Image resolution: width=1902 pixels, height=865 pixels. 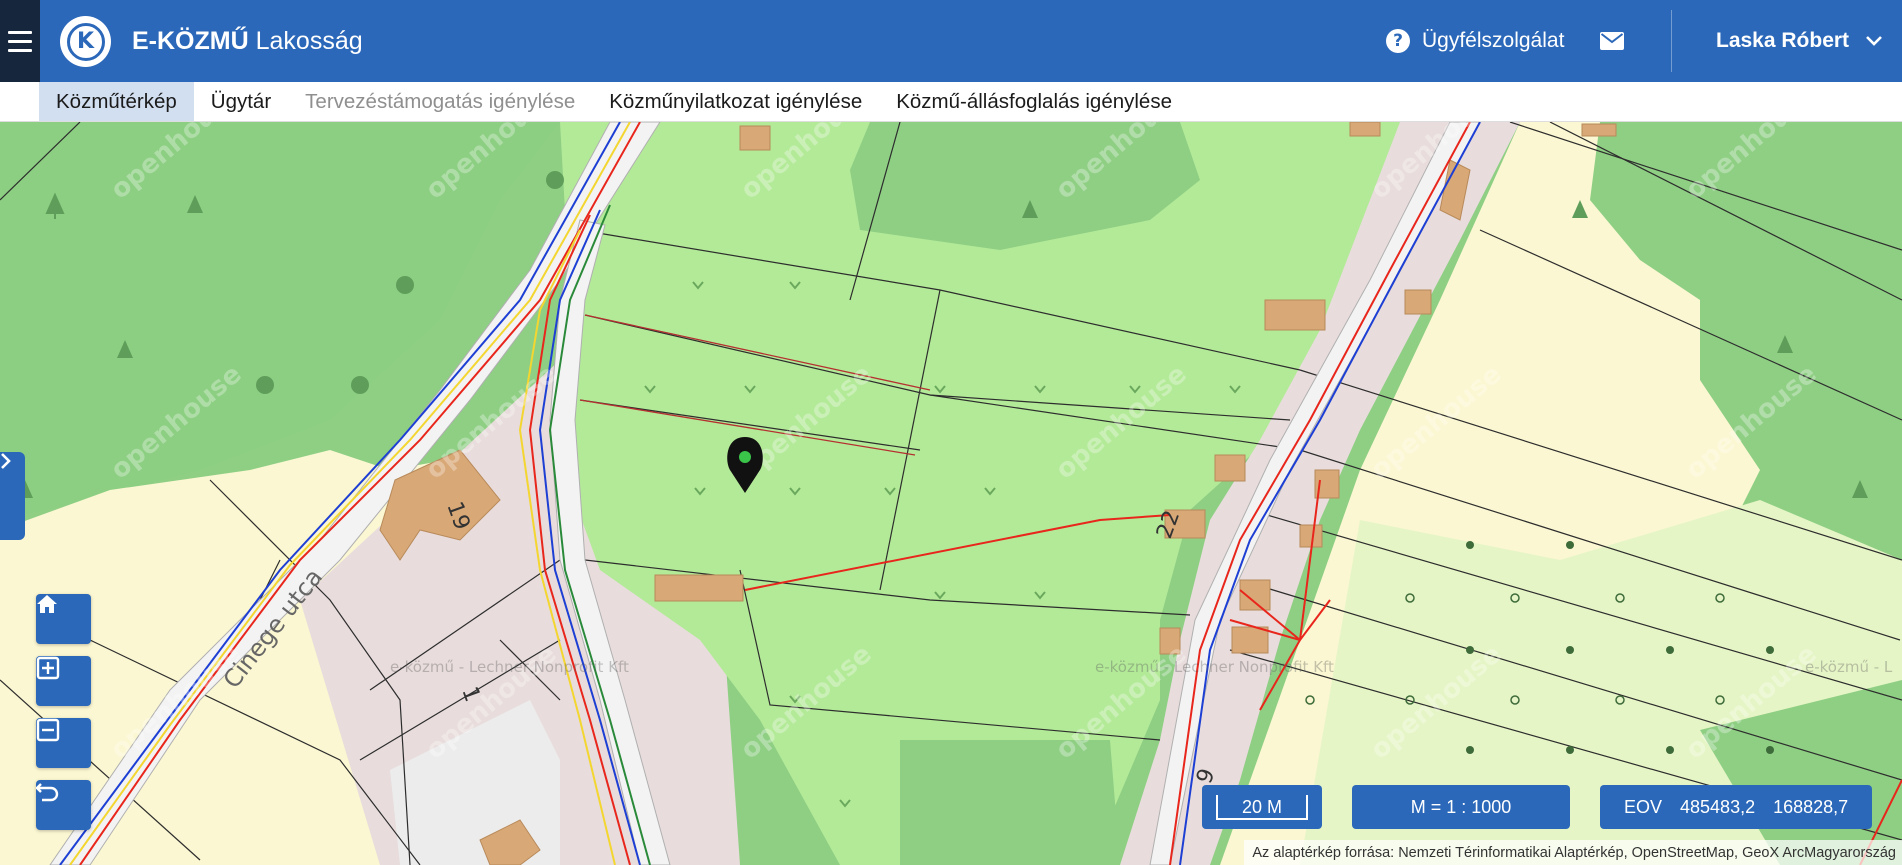 I want to click on logo-letter: K, so click(x=85, y=41).